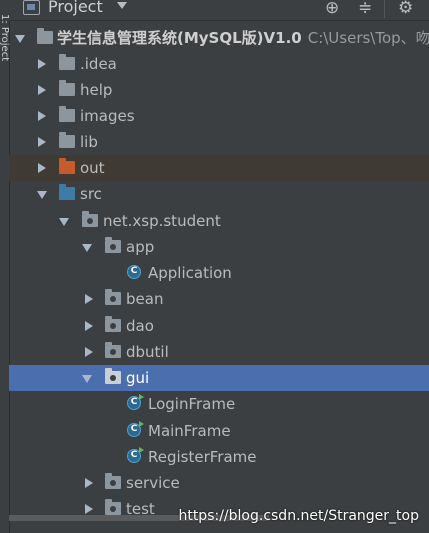 This screenshot has height=533, width=429. What do you see at coordinates (219, 352) in the screenshot?
I see `tree-row-dbutil: dbutil` at bounding box center [219, 352].